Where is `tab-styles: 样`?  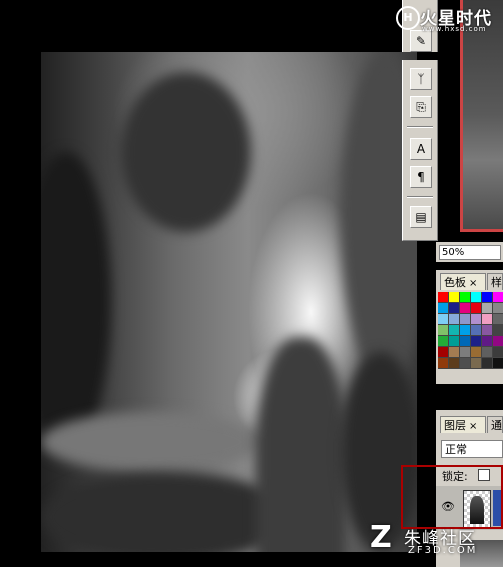 tab-styles: 样 is located at coordinates (495, 281).